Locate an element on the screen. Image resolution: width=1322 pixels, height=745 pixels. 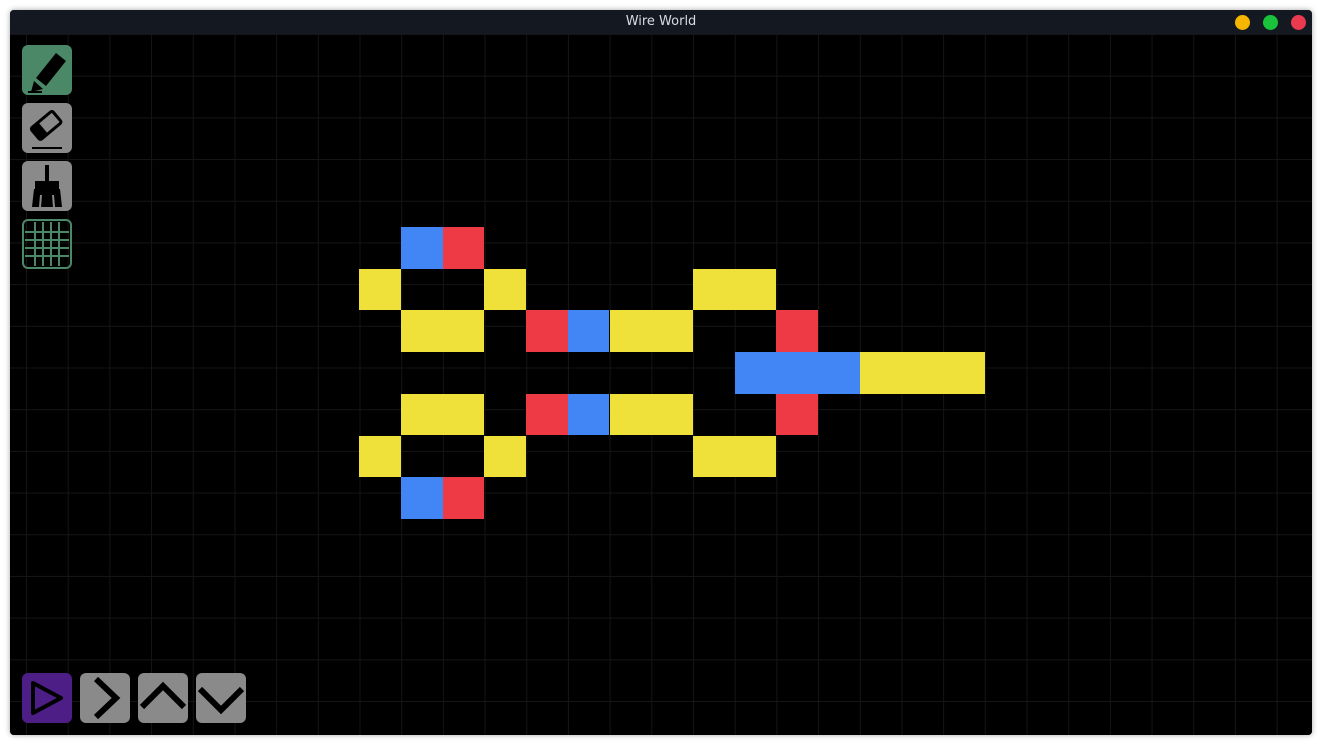
chevron-right-icon is located at coordinates (107, 698).